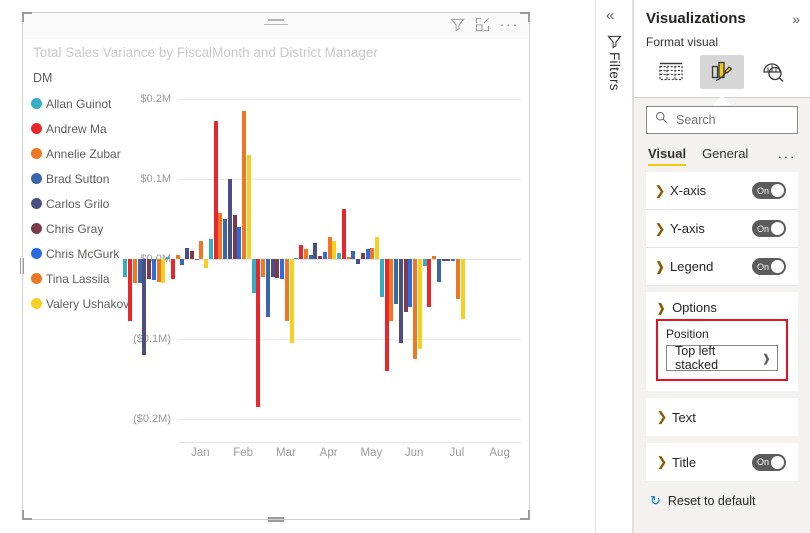  I want to click on legend-item: Brad Sutton, so click(81, 178).